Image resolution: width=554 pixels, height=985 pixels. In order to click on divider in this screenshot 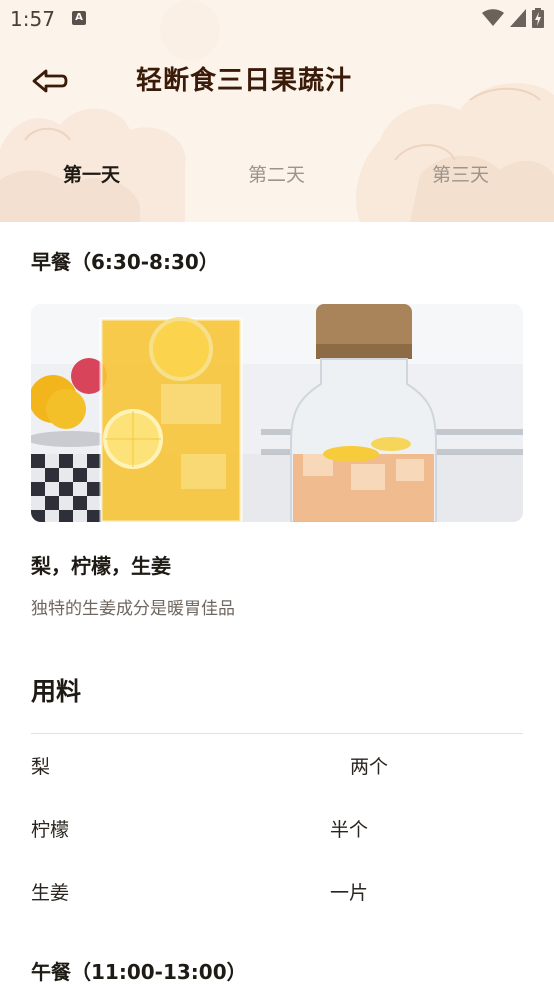, I will do `click(277, 733)`.